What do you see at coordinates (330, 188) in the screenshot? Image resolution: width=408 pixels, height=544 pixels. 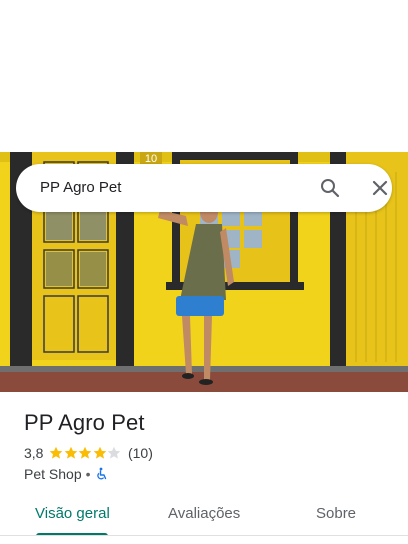 I see `search-icon` at bounding box center [330, 188].